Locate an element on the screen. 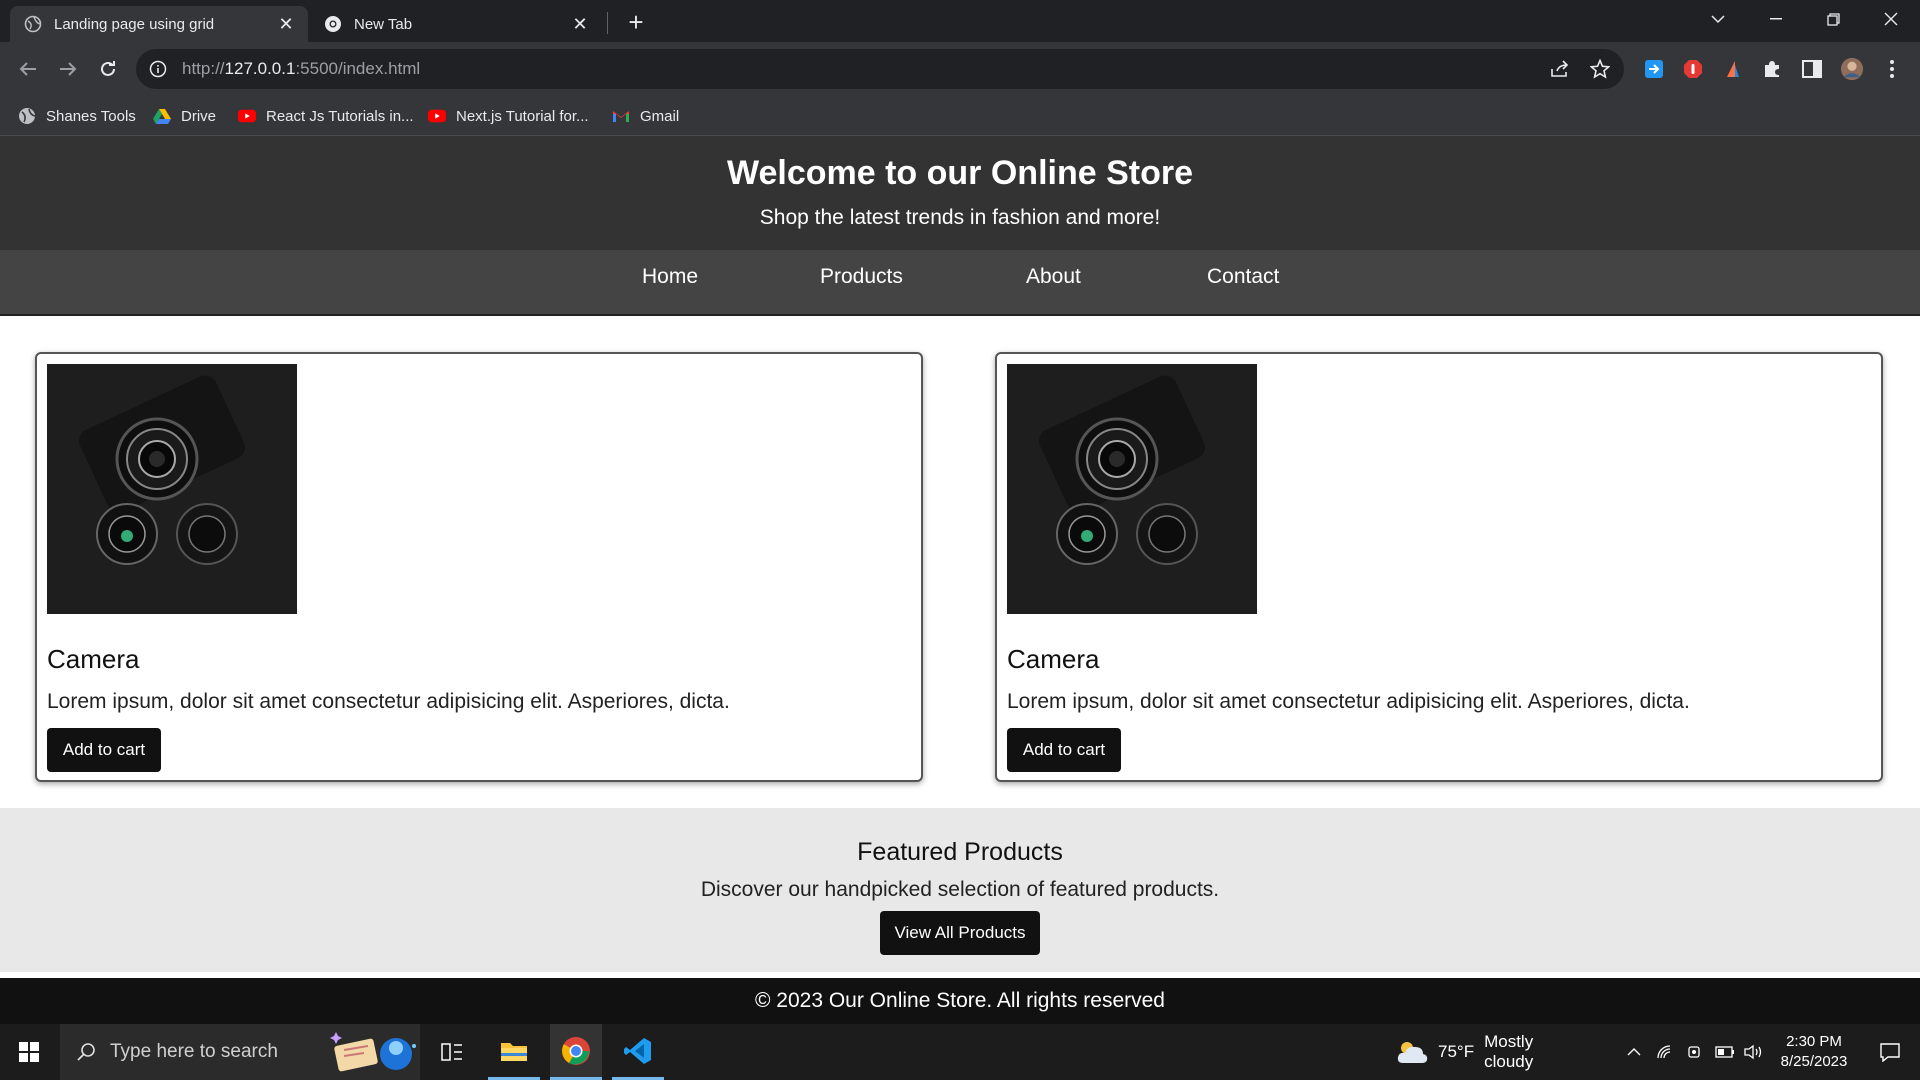 The width and height of the screenshot is (1920, 1080). clock-date: 8/25/2023 is located at coordinates (1814, 1061).